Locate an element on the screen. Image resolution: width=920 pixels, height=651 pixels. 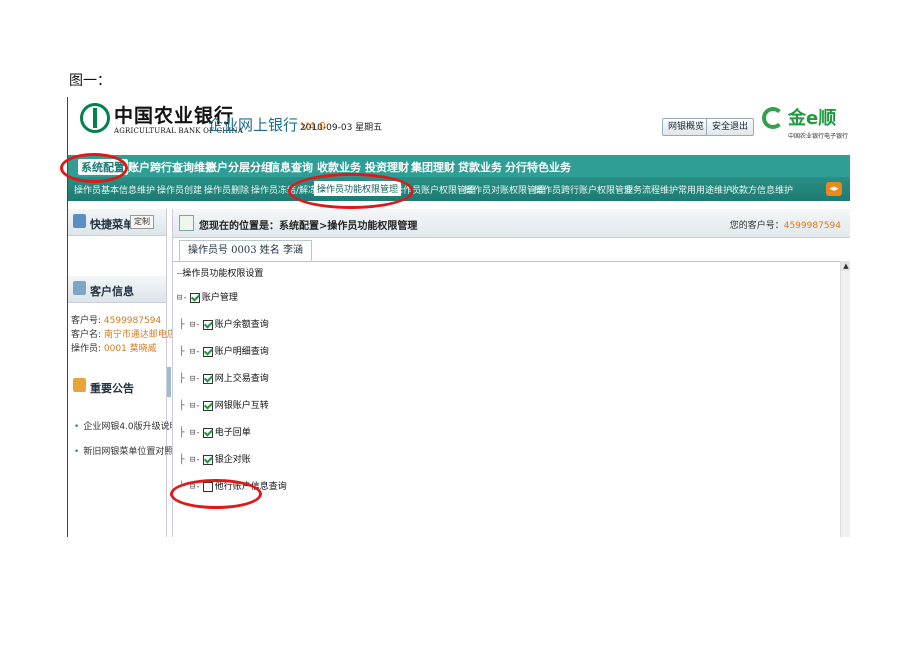
customer-name: 客户名: 南宁市通达邮电店 is located at coordinates (123, 333).